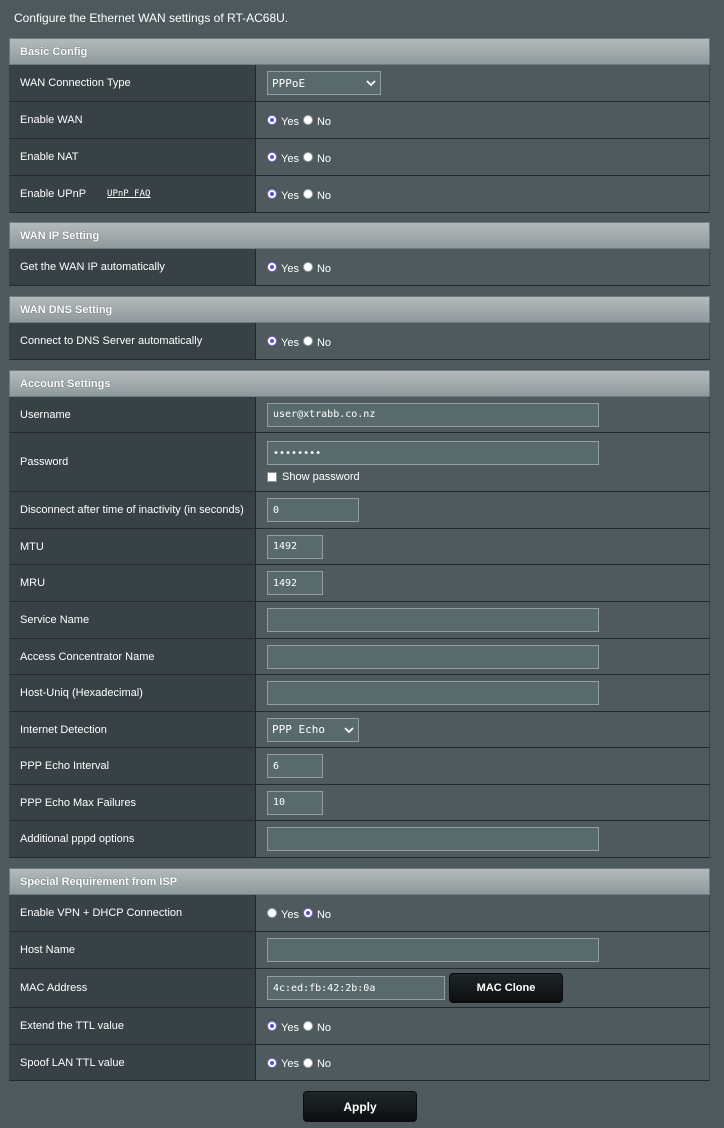  What do you see at coordinates (295, 766) in the screenshot?
I see `echo-interval-input: 6` at bounding box center [295, 766].